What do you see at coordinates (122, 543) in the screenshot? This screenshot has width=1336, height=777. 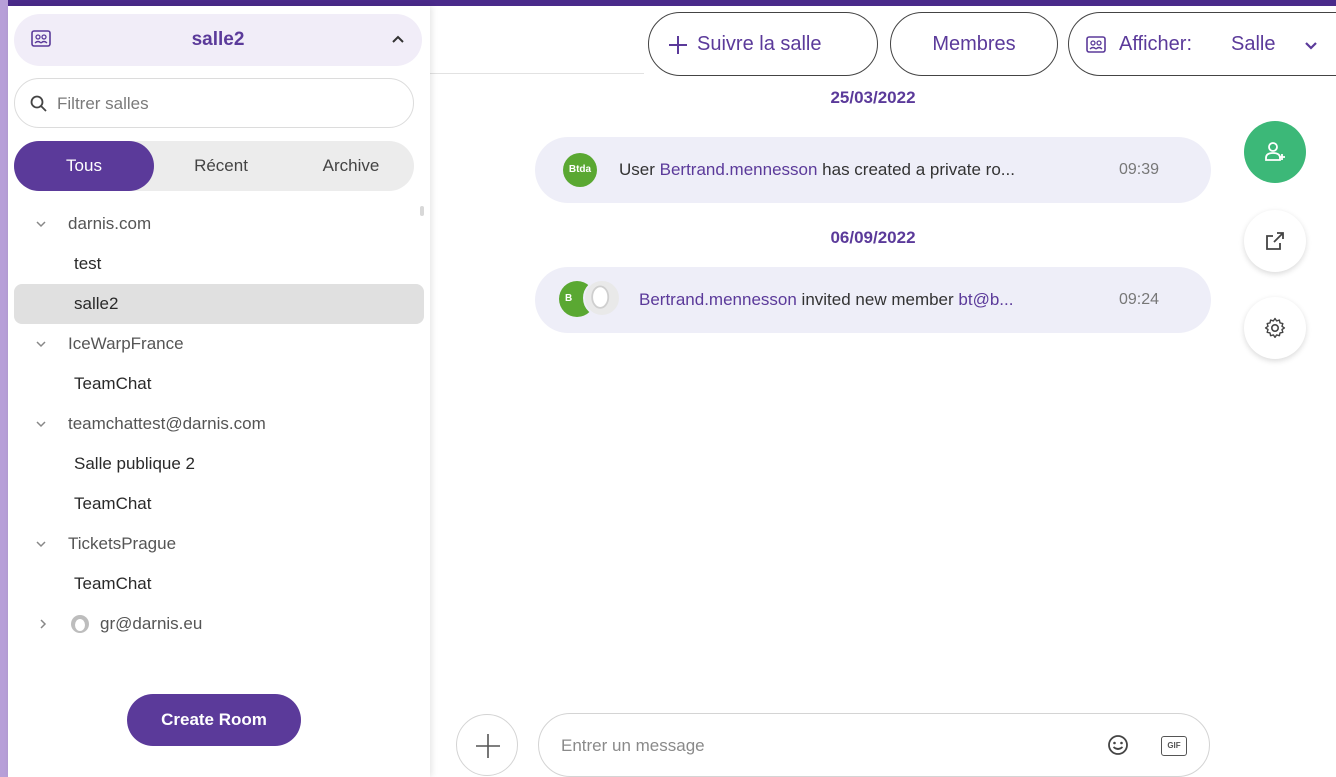 I see `group-label: TicketsPrague` at bounding box center [122, 543].